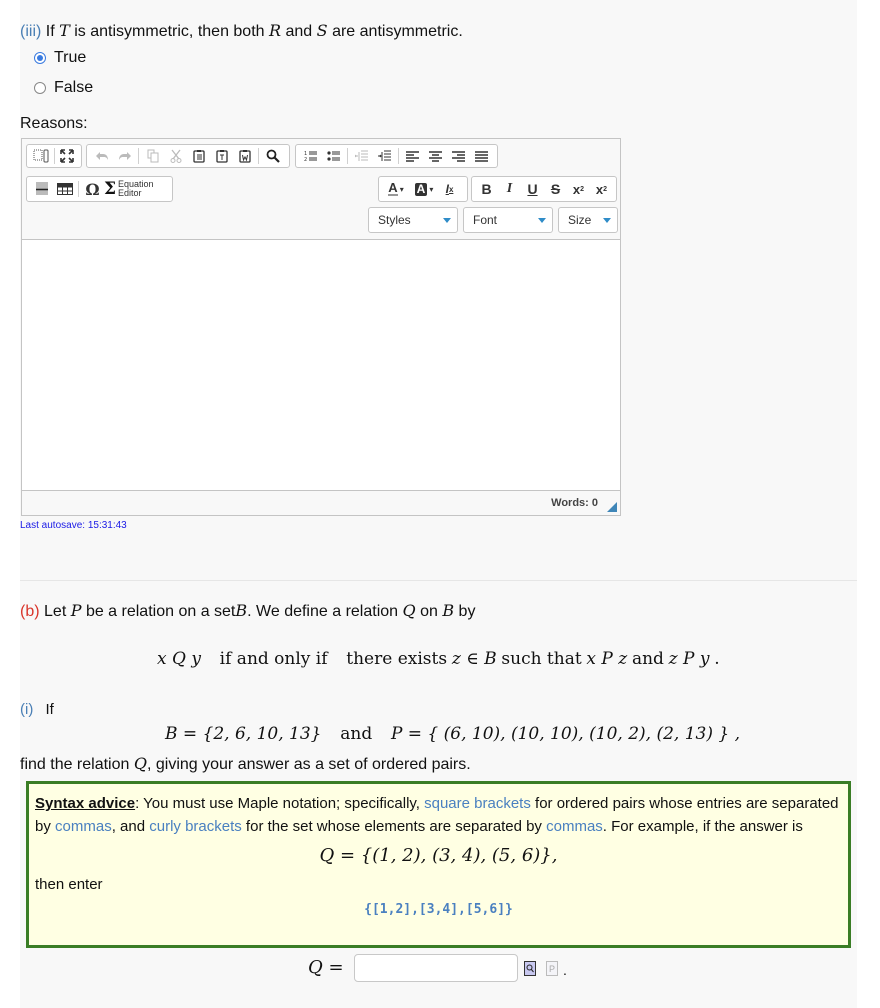 The image size is (880, 1008). What do you see at coordinates (85, 803) in the screenshot?
I see `syntax-advice-title: Syntax advice` at bounding box center [85, 803].